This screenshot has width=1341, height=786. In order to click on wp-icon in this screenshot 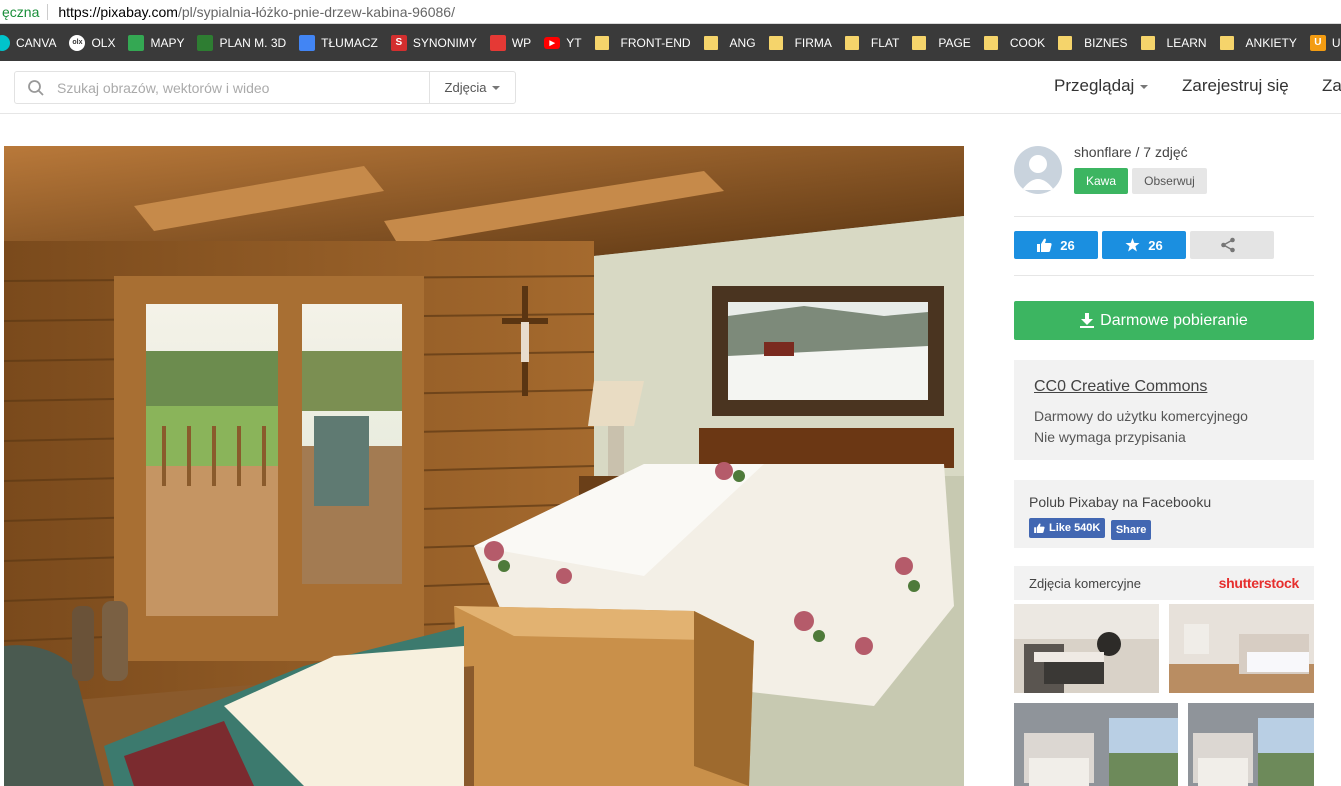, I will do `click(497, 42)`.